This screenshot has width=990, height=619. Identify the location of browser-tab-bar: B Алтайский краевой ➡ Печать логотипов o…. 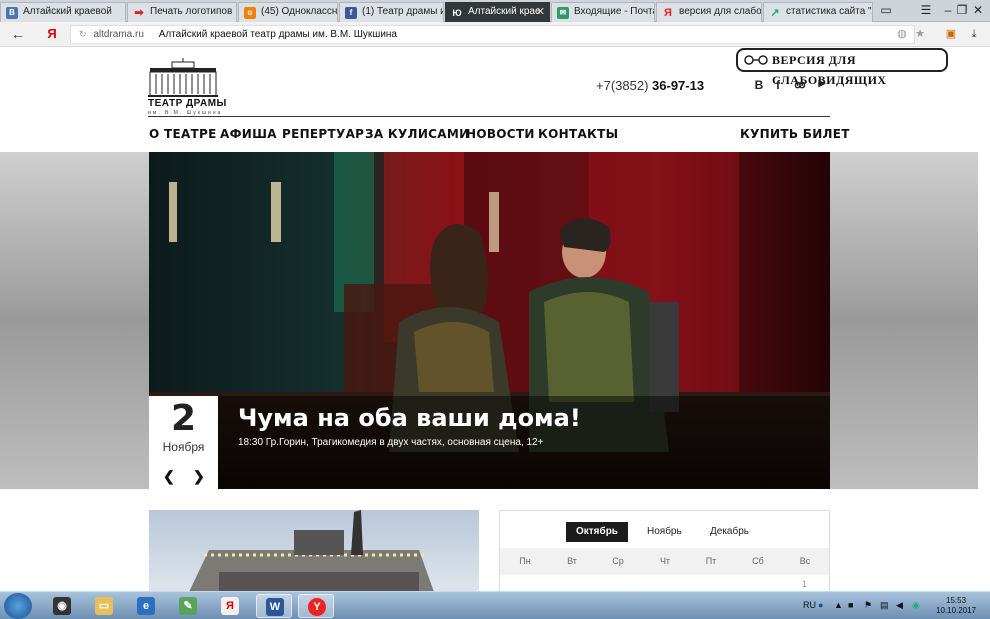
(495, 11).